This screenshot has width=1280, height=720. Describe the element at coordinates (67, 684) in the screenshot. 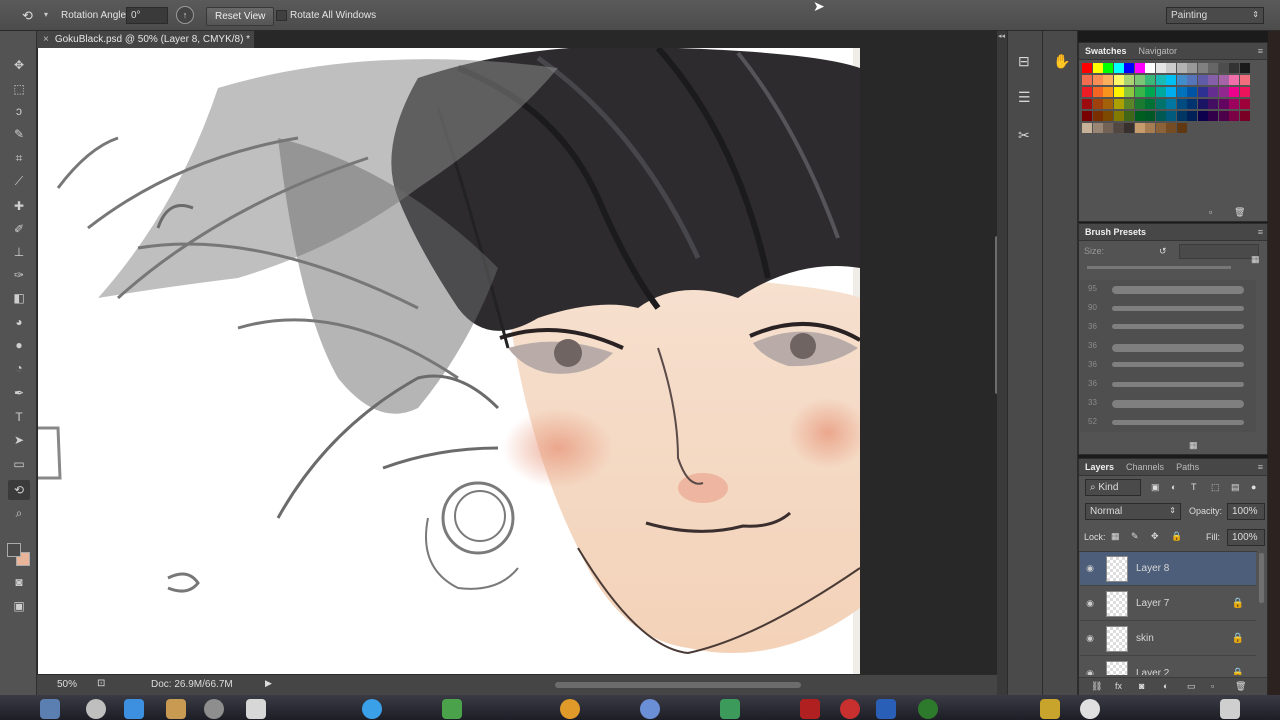

I see `zoom-level: 50%` at that location.